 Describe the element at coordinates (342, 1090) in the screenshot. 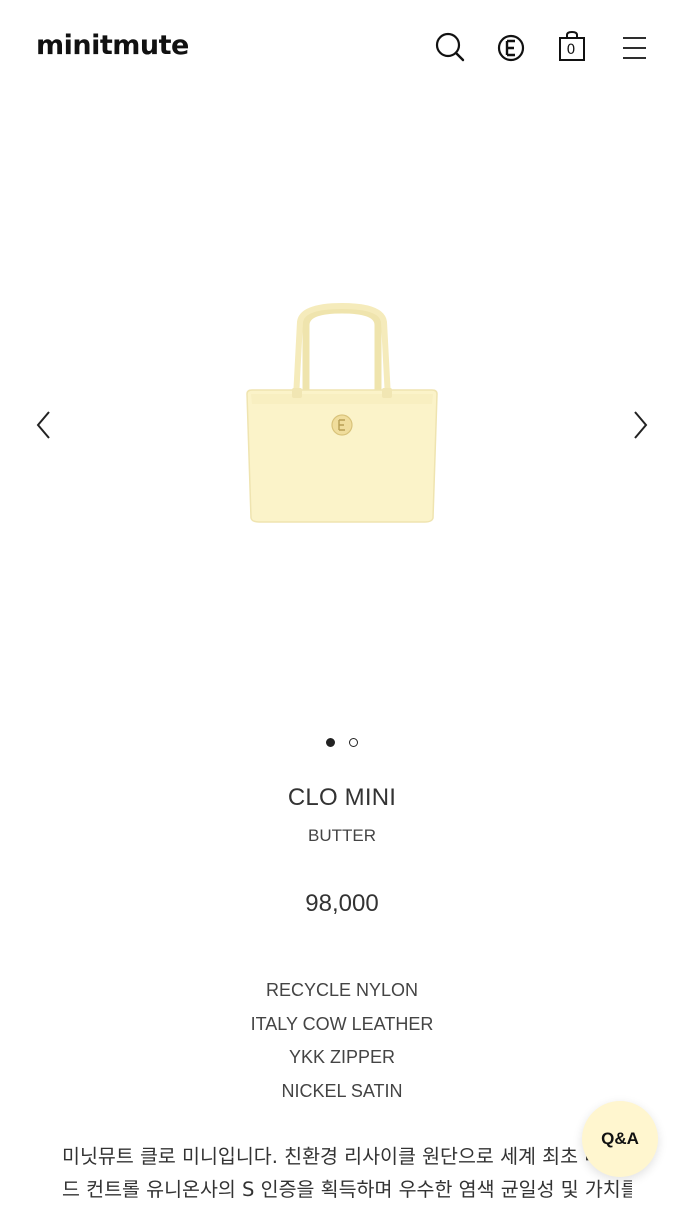

I see `material-item: NICKEL SATIN` at that location.